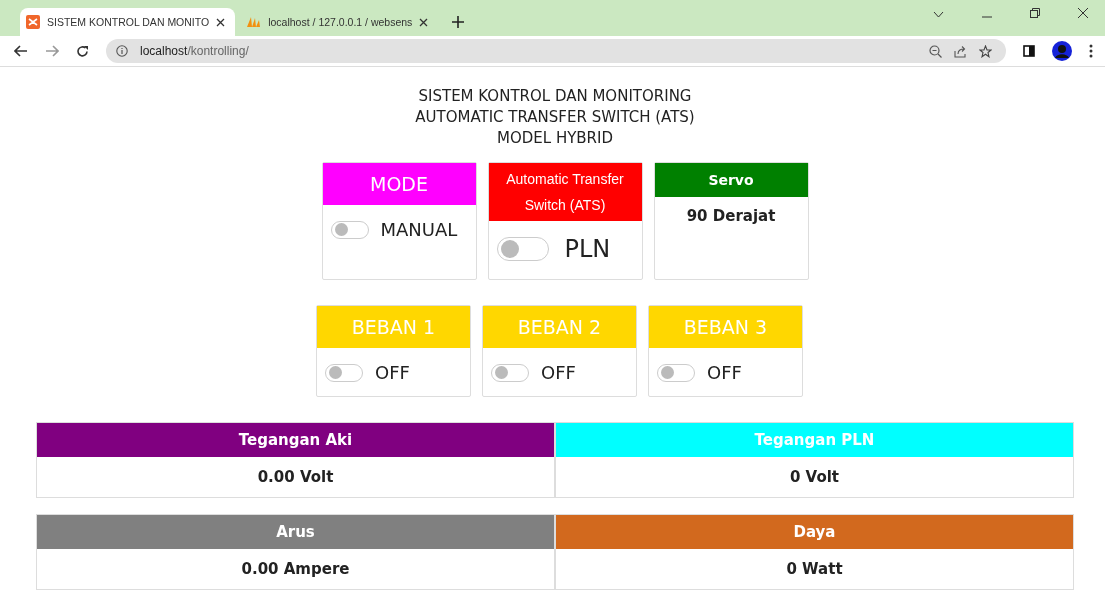  I want to click on browser-tab: SISTEM KONTROL DAN MONITO, so click(128, 22).